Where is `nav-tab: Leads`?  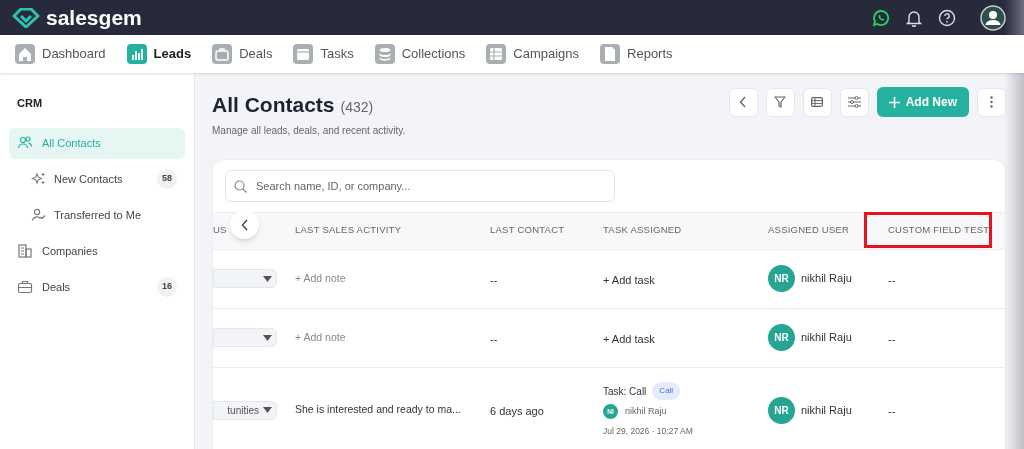 nav-tab: Leads is located at coordinates (159, 54).